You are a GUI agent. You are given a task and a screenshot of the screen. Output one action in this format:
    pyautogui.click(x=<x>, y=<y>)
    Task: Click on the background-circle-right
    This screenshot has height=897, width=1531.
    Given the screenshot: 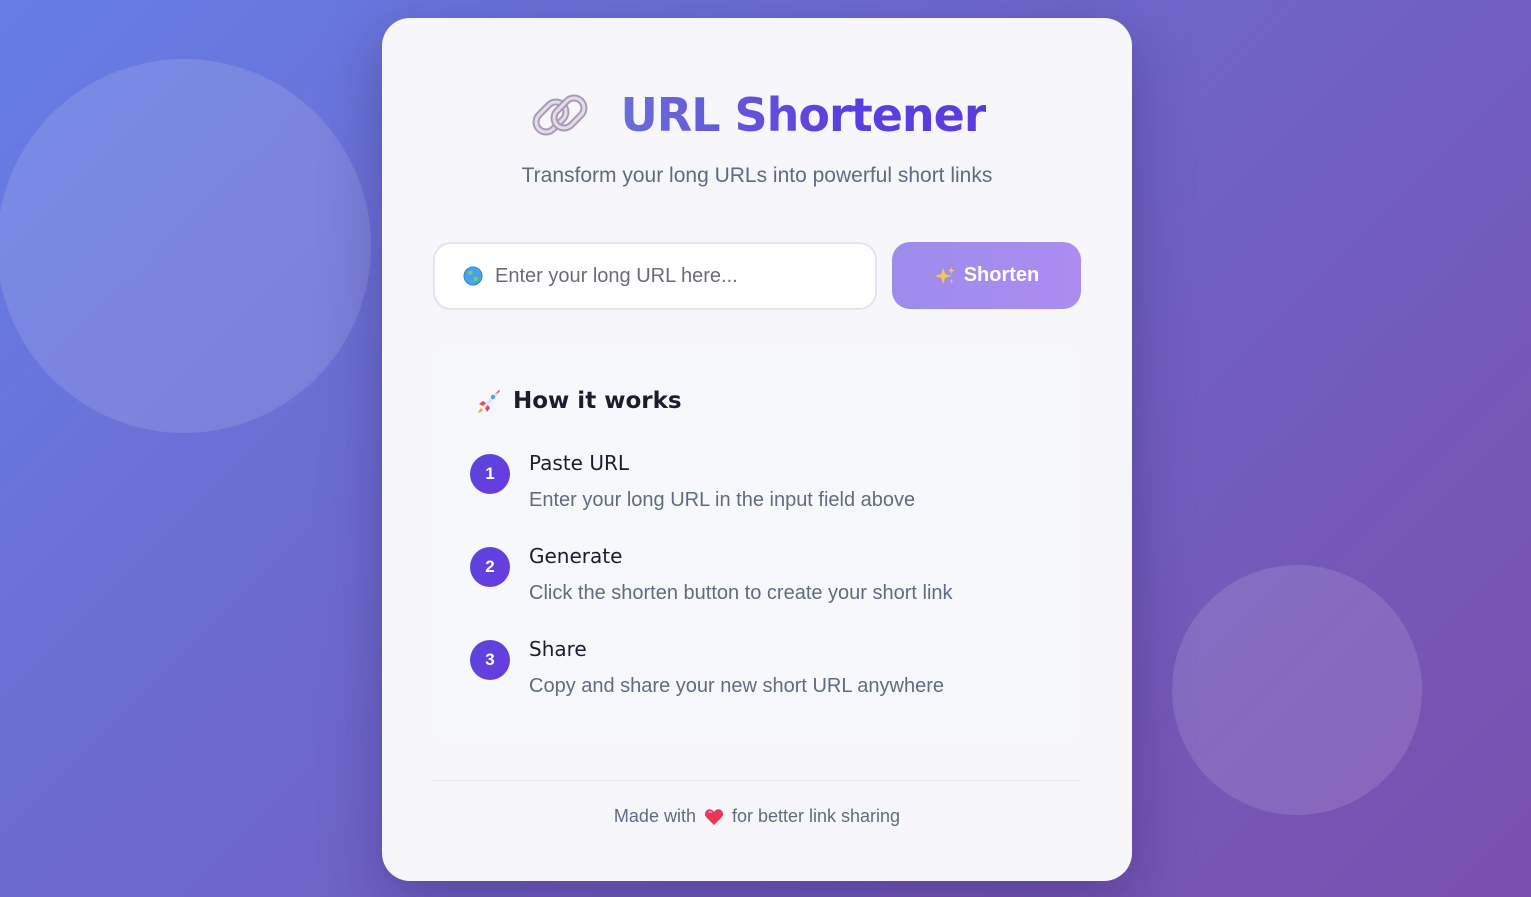 What is the action you would take?
    pyautogui.click(x=1297, y=690)
    